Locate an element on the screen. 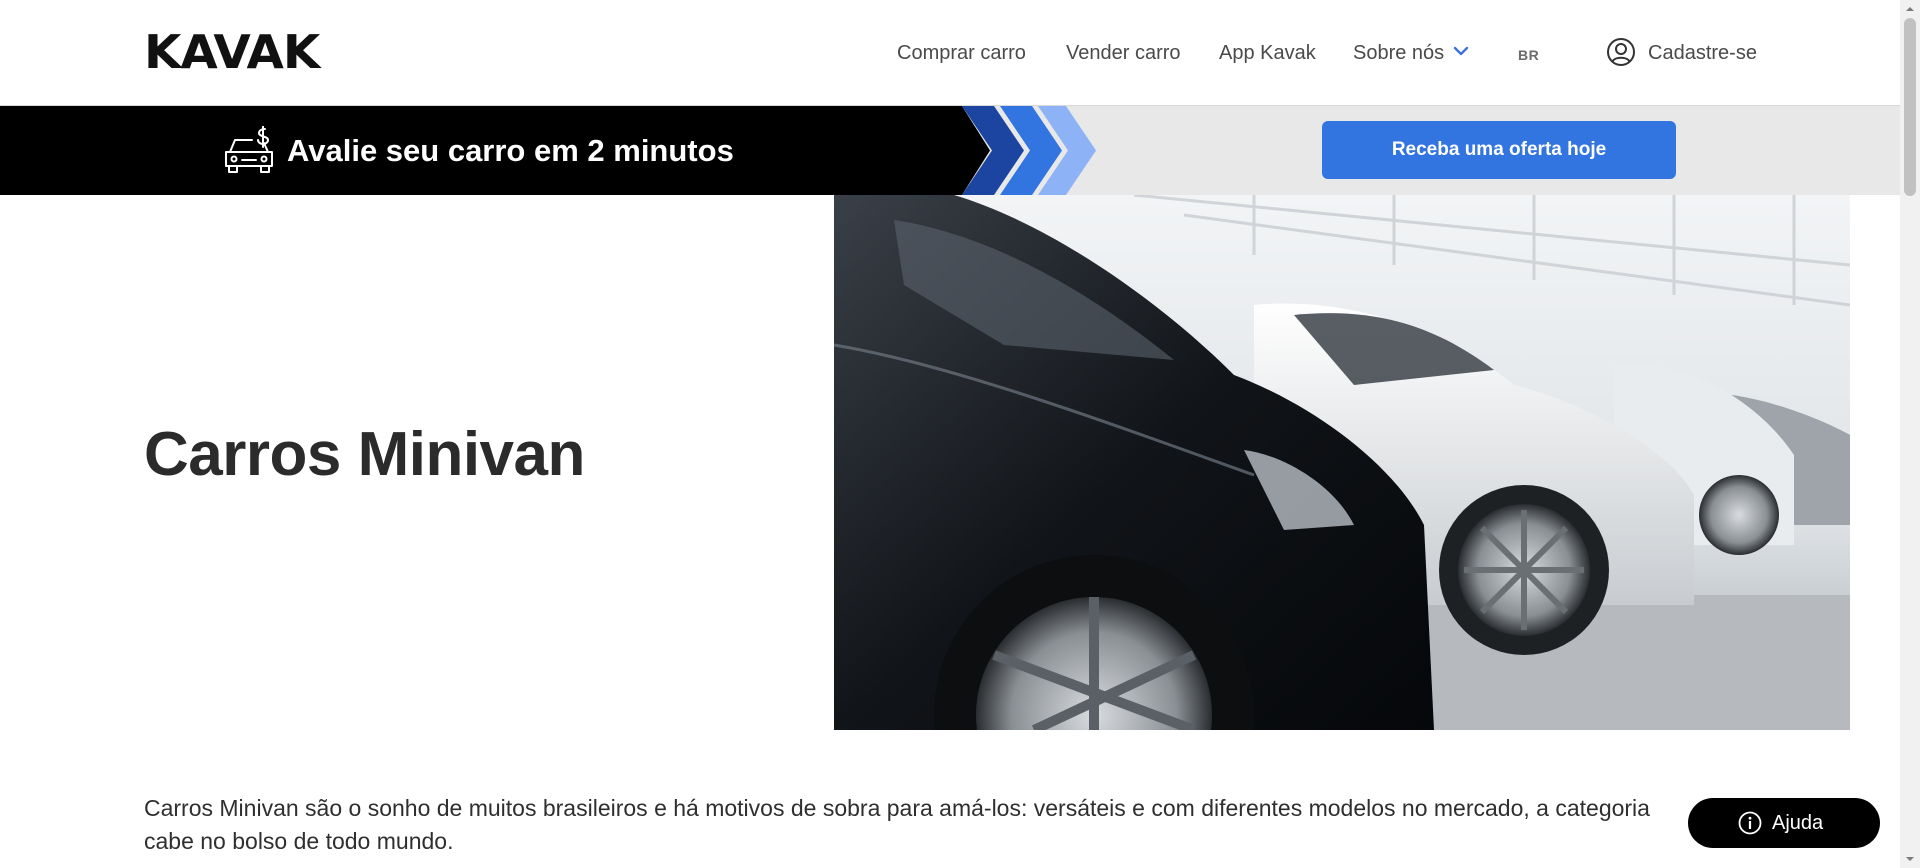 Image resolution: width=1920 pixels, height=868 pixels. chevron-arrows-icon is located at coordinates (1029, 150).